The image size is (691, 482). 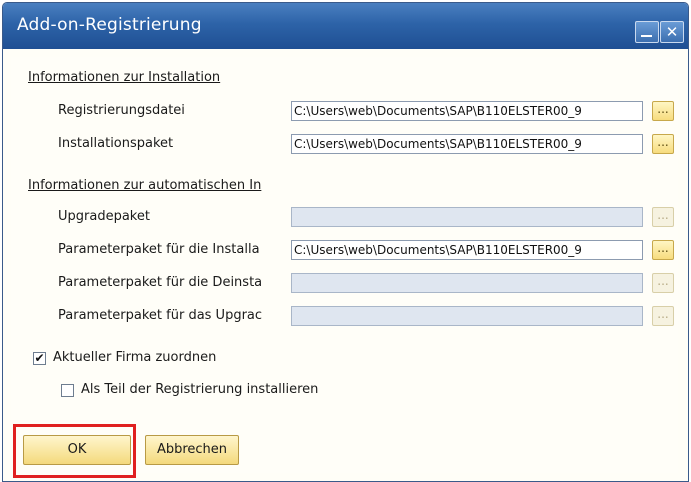 I want to click on install-as-part-label: Als Teil der Registrierung installieren, so click(x=200, y=389).